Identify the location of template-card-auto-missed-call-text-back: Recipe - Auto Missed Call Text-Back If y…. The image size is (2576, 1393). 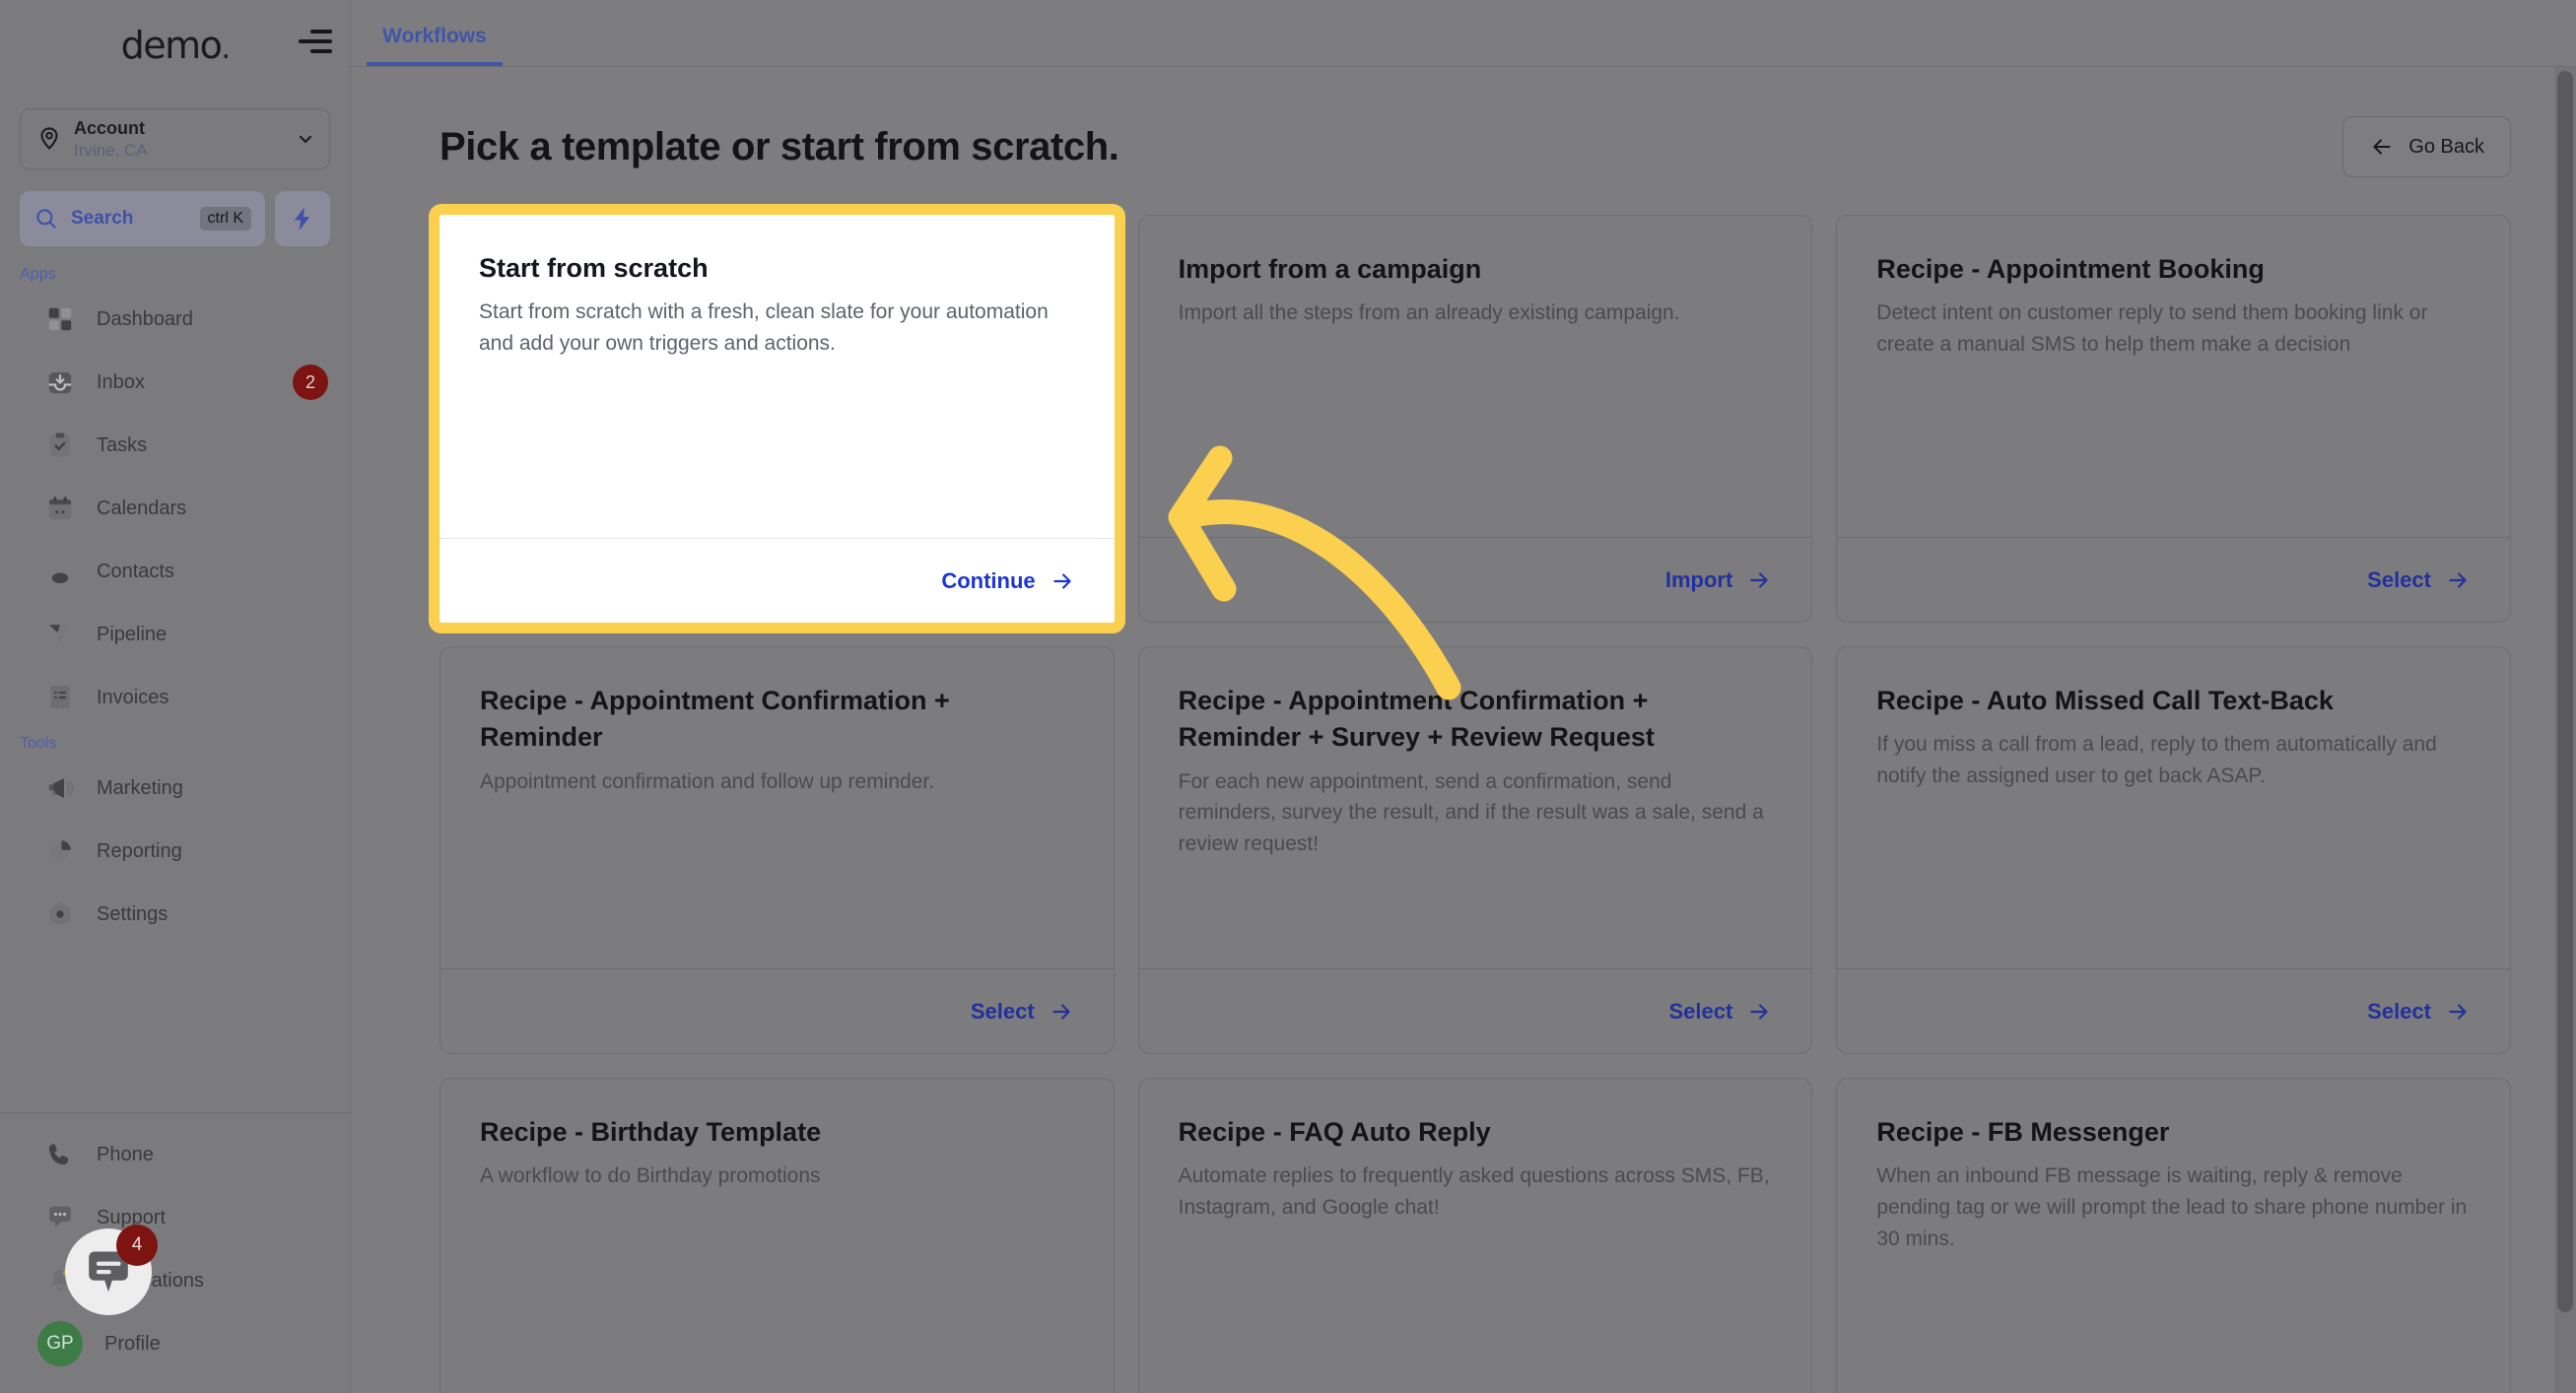
(2173, 850).